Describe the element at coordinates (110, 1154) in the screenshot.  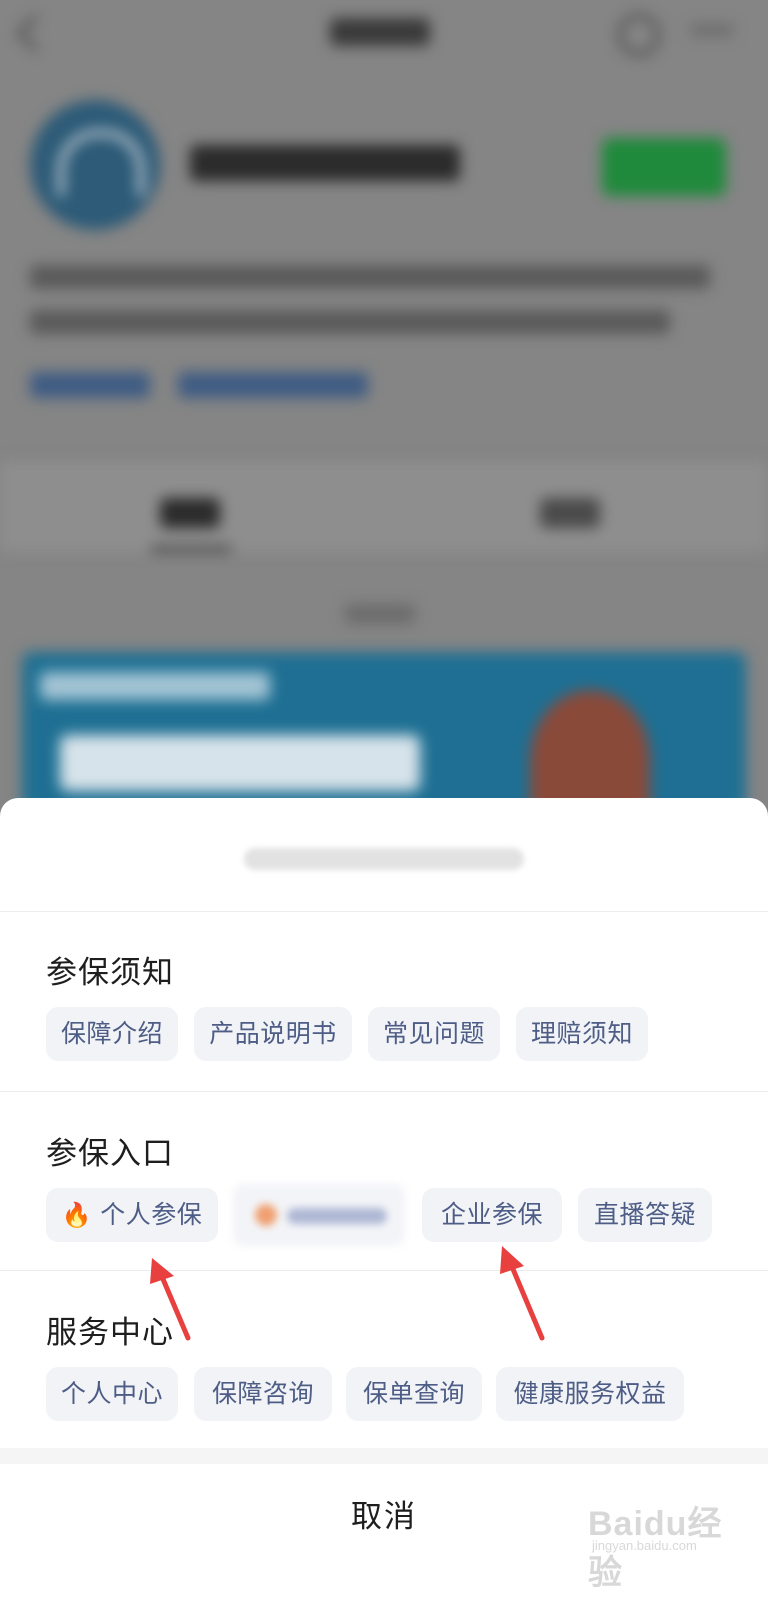
I see `section-title: 参保入口` at that location.